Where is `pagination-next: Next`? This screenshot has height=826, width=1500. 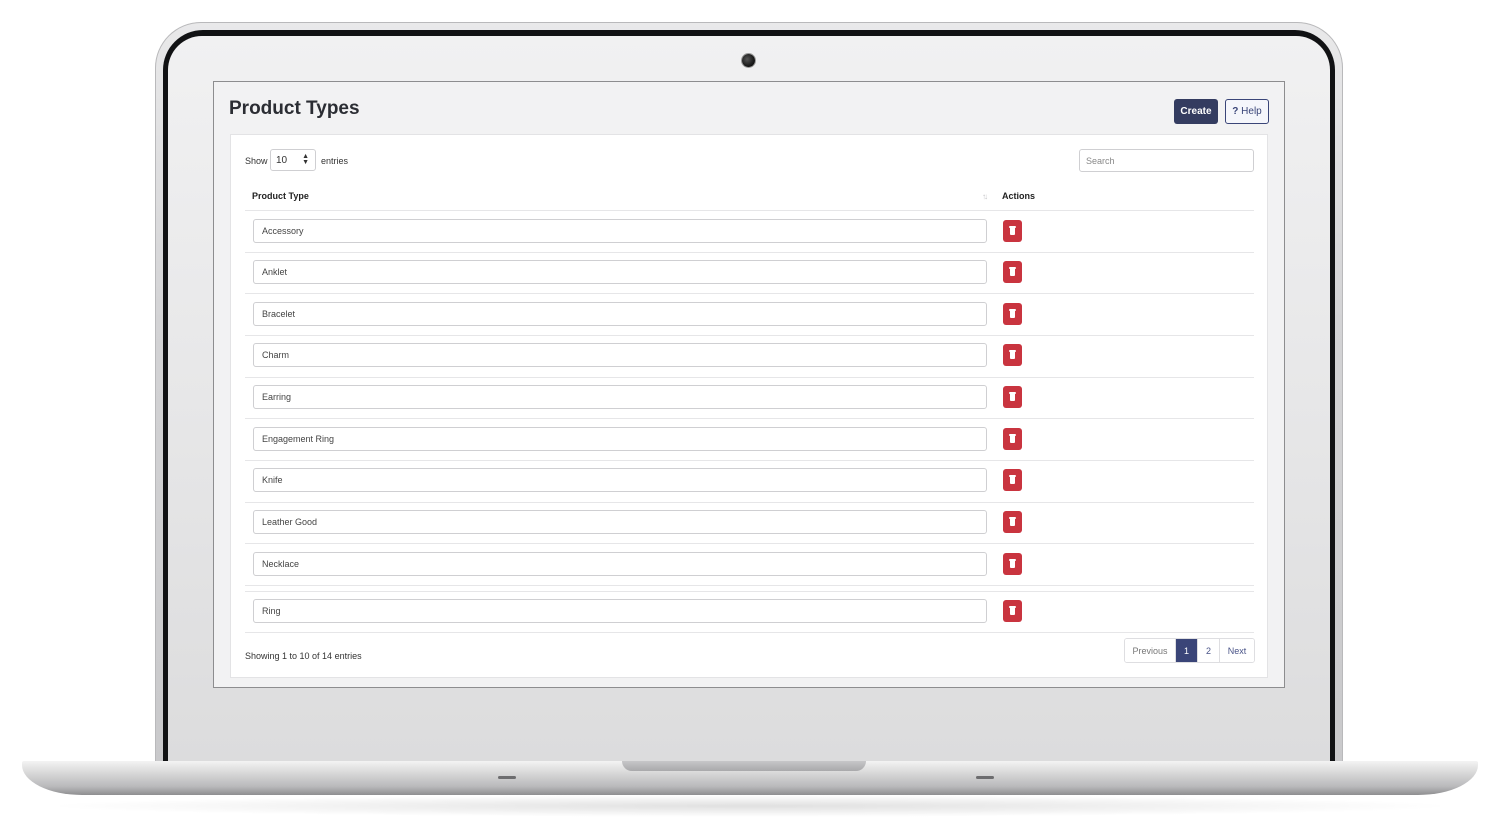 pagination-next: Next is located at coordinates (1237, 650).